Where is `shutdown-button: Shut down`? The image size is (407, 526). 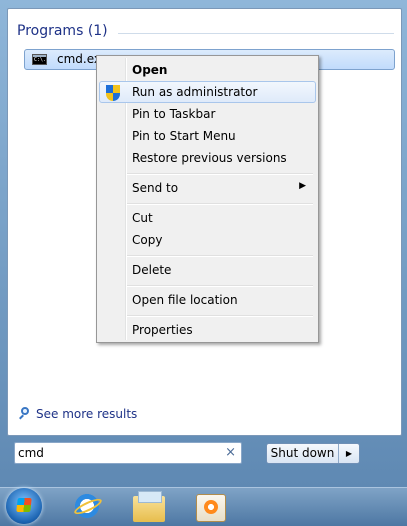 shutdown-button: Shut down is located at coordinates (302, 453).